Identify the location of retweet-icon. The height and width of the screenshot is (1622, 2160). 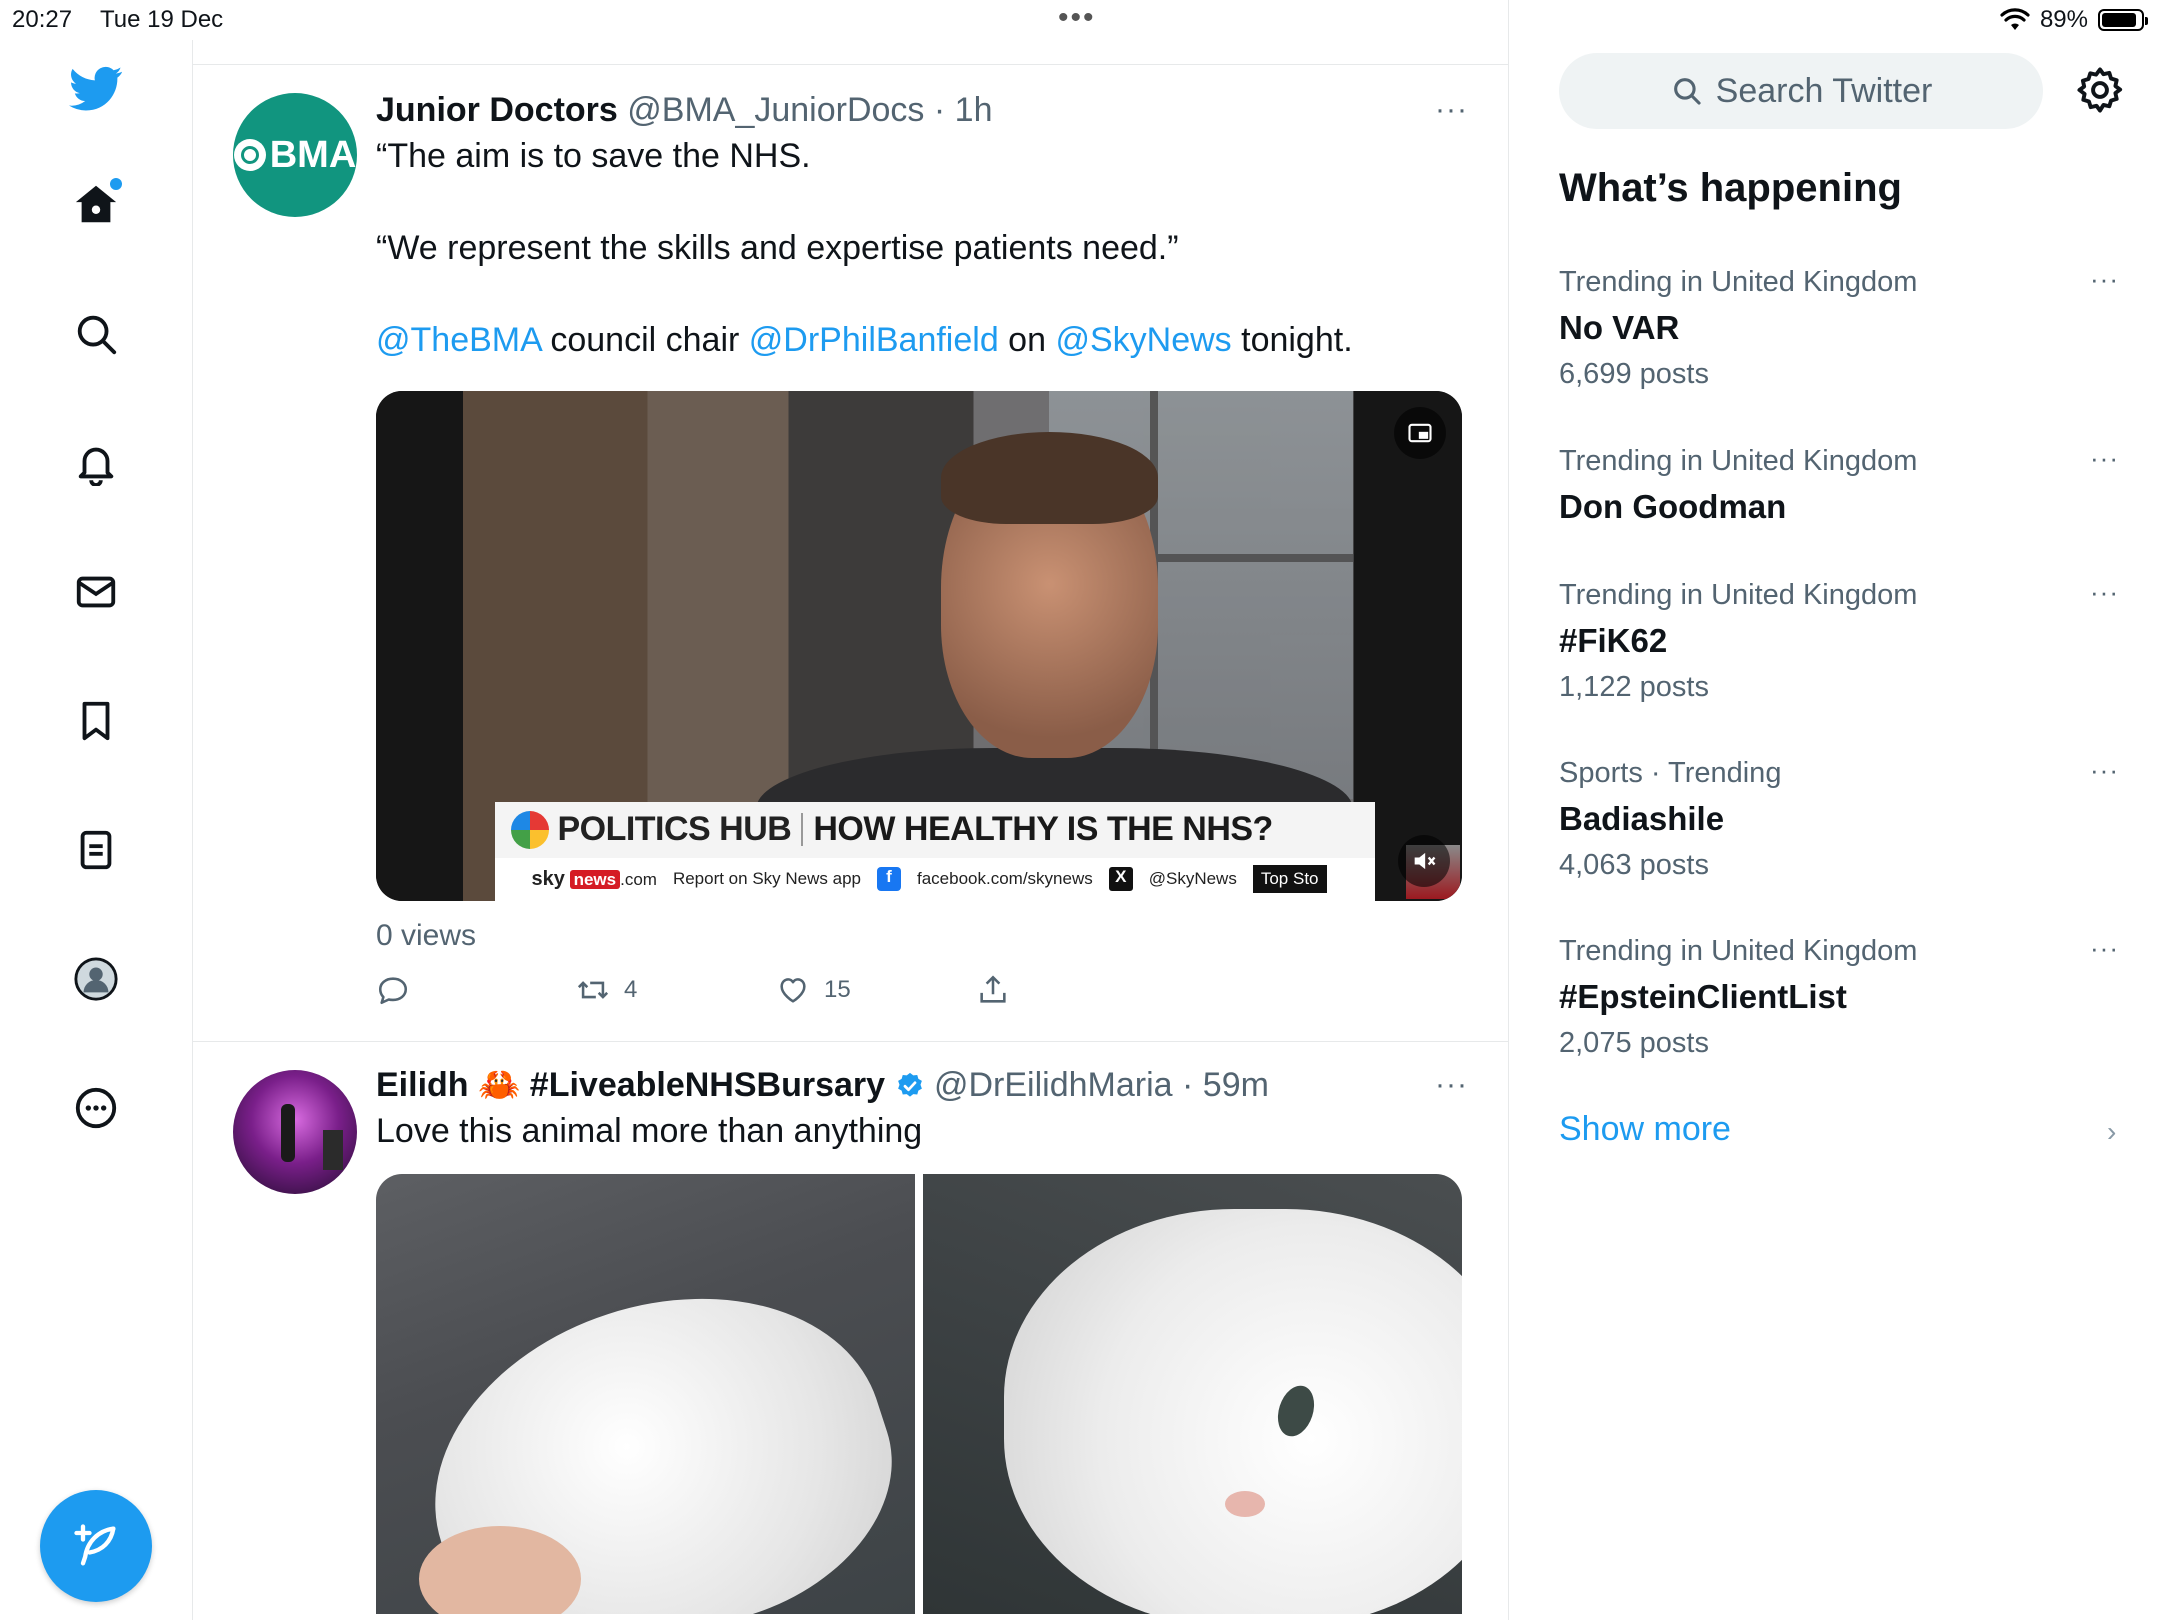
(593, 990).